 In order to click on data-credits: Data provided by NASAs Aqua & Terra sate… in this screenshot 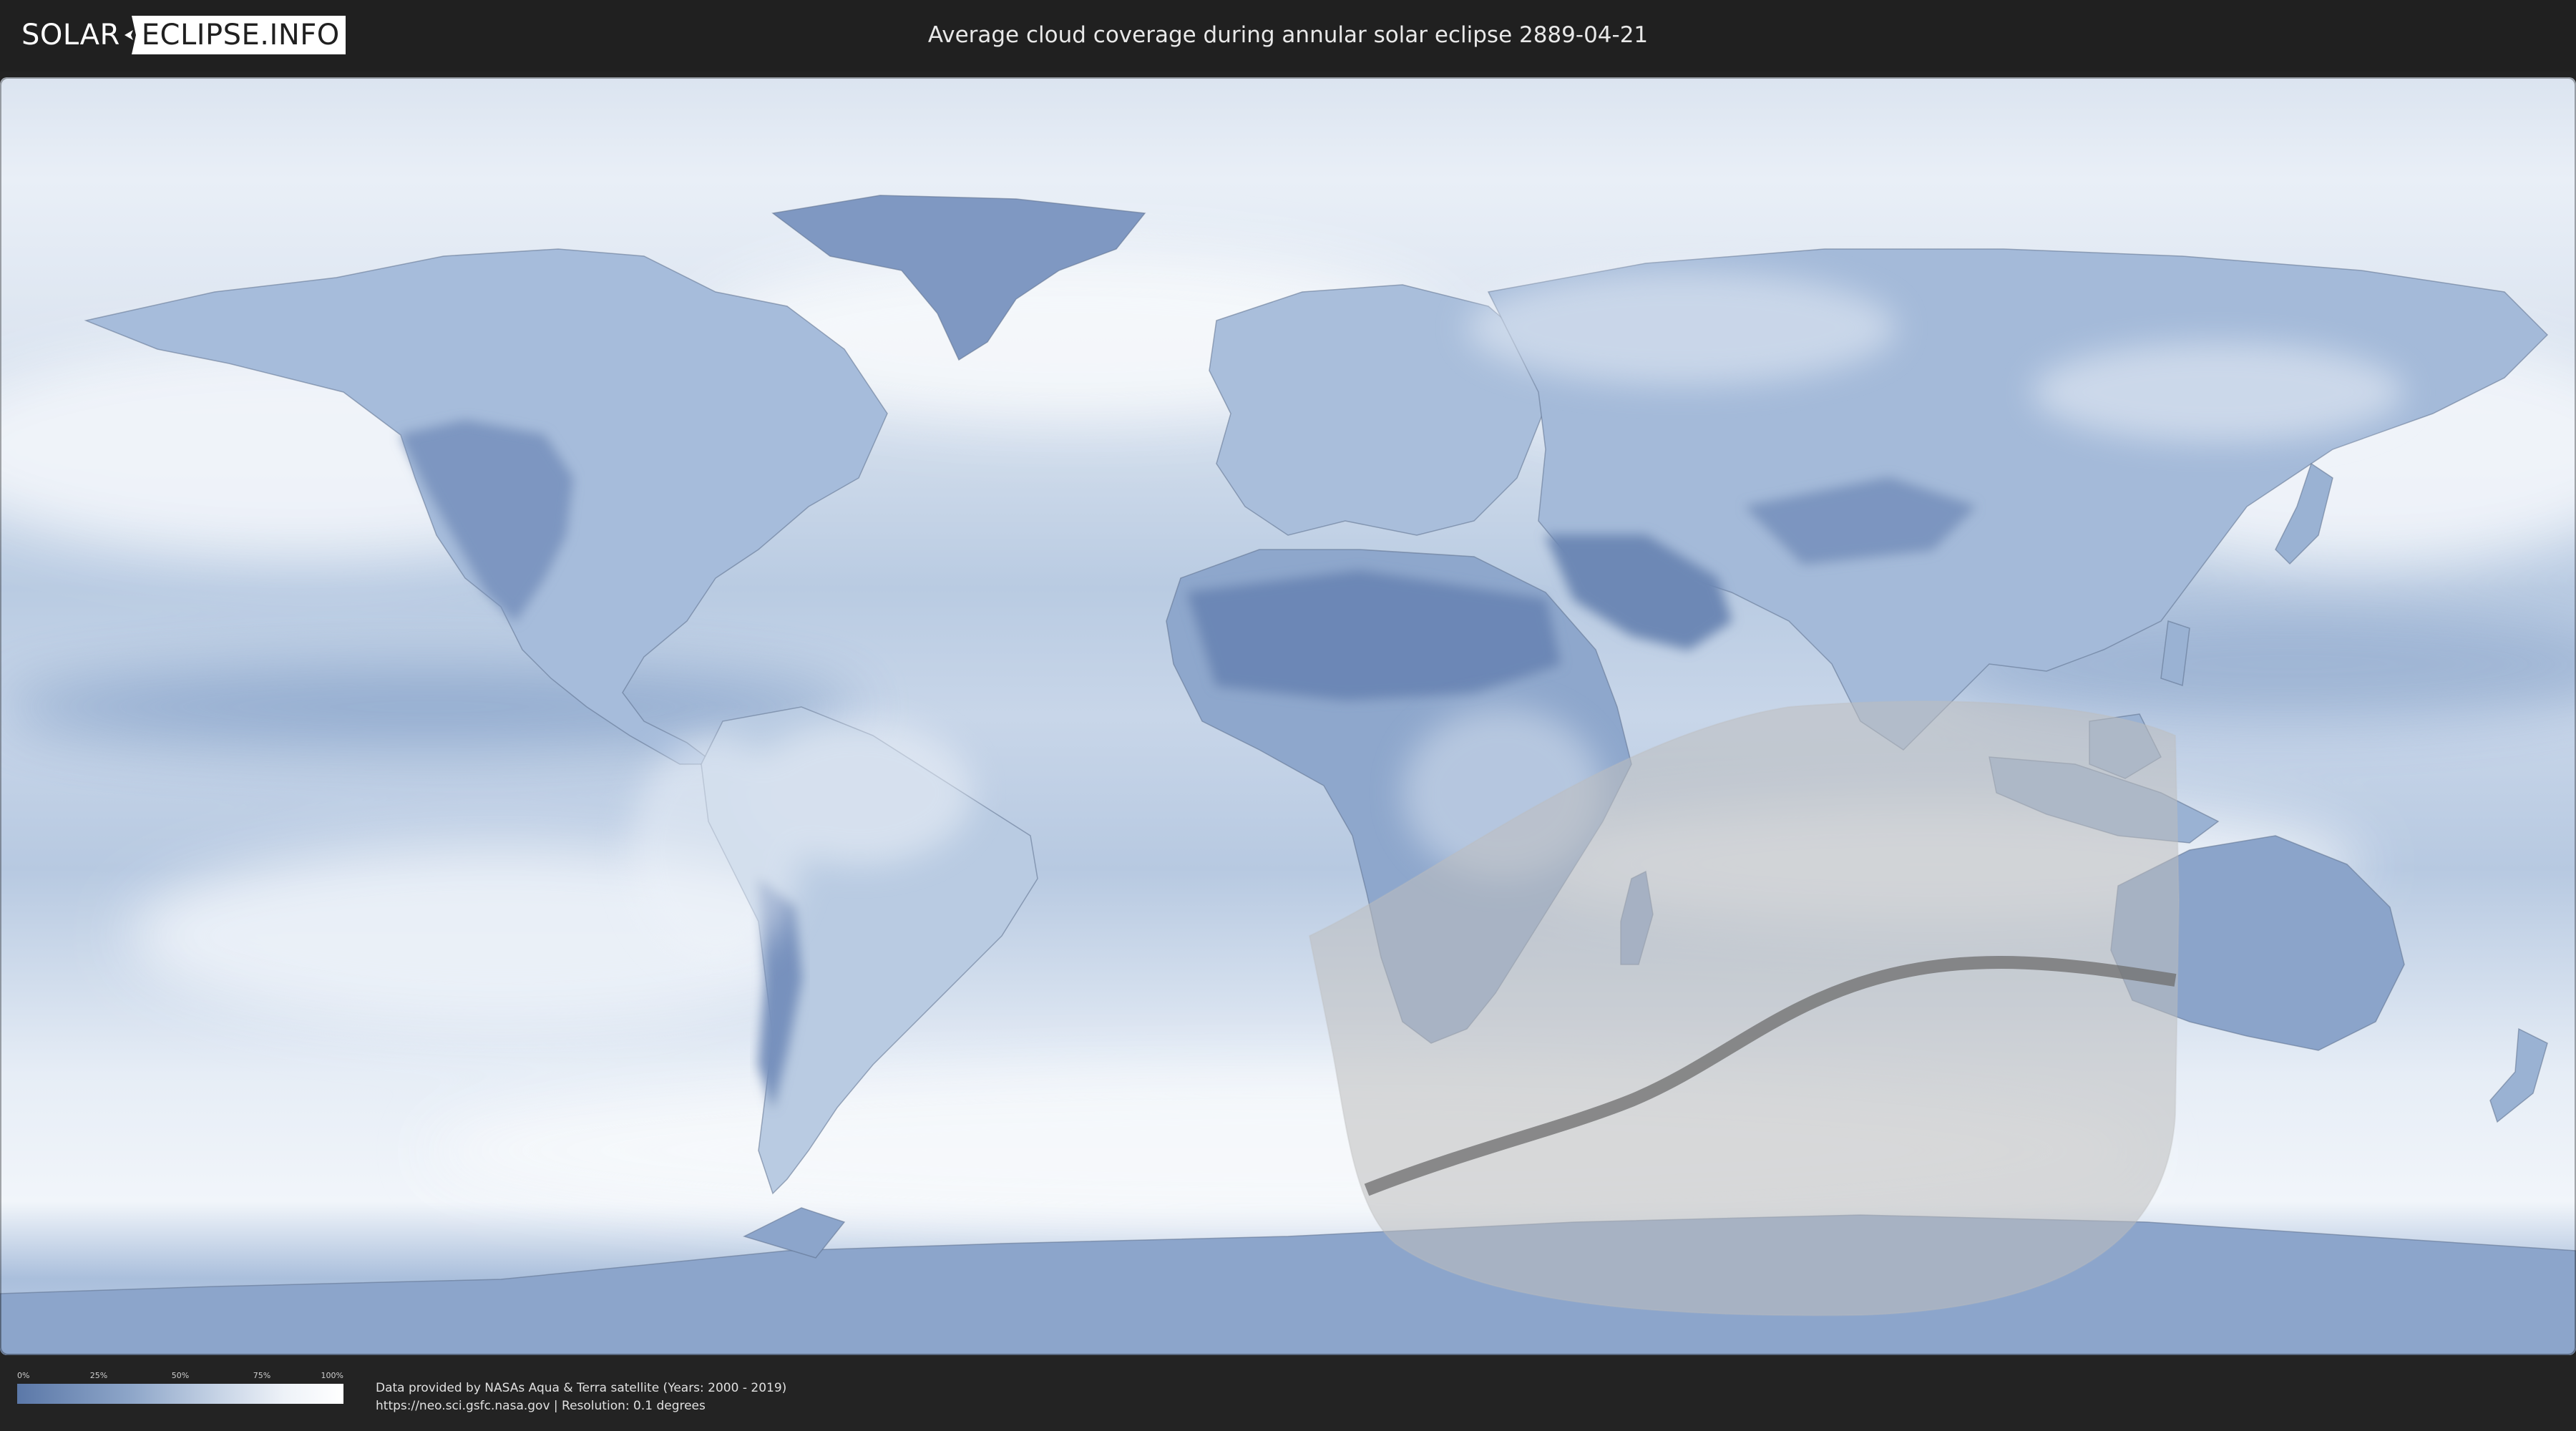, I will do `click(581, 1397)`.